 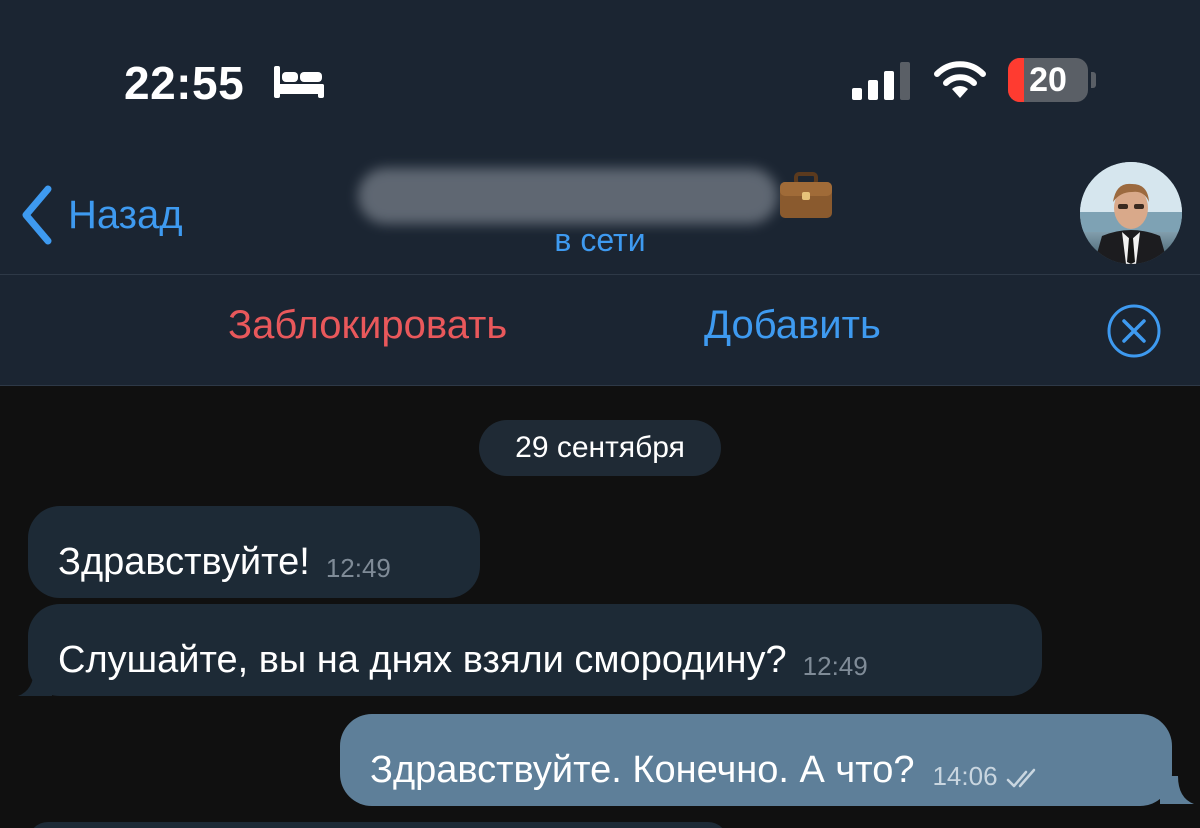 What do you see at coordinates (378, 825) in the screenshot?
I see `message-bubble-incoming-partial` at bounding box center [378, 825].